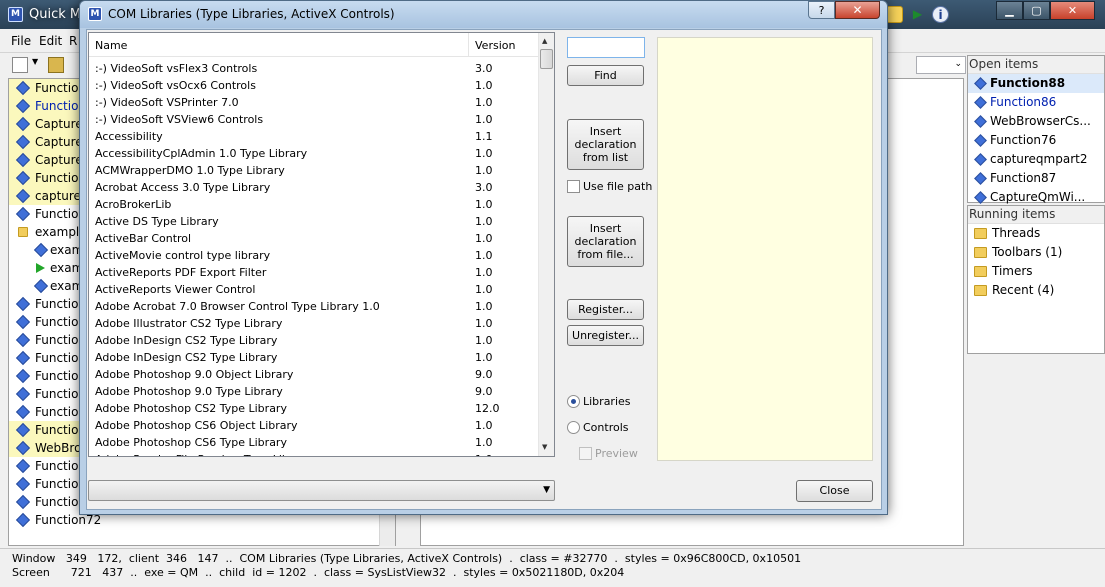 The image size is (1105, 587). I want to click on running-items-list: Threads Toolbars (1) Timers Recent (4), so click(1036, 262).